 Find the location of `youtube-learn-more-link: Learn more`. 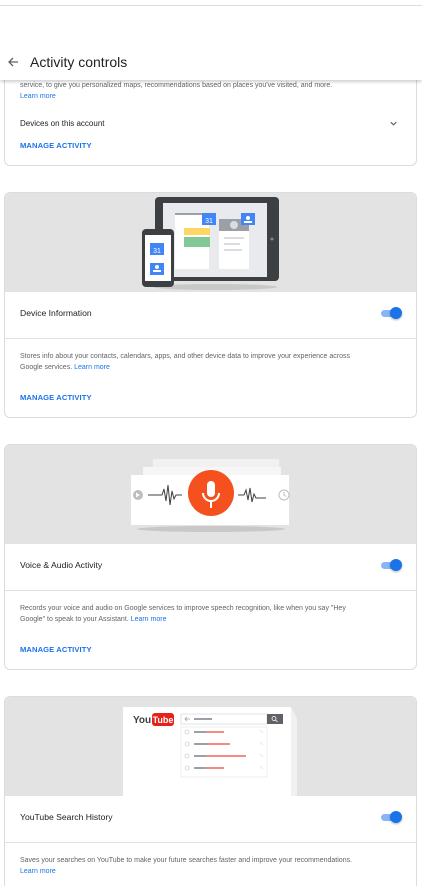

youtube-learn-more-link: Learn more is located at coordinates (38, 871).